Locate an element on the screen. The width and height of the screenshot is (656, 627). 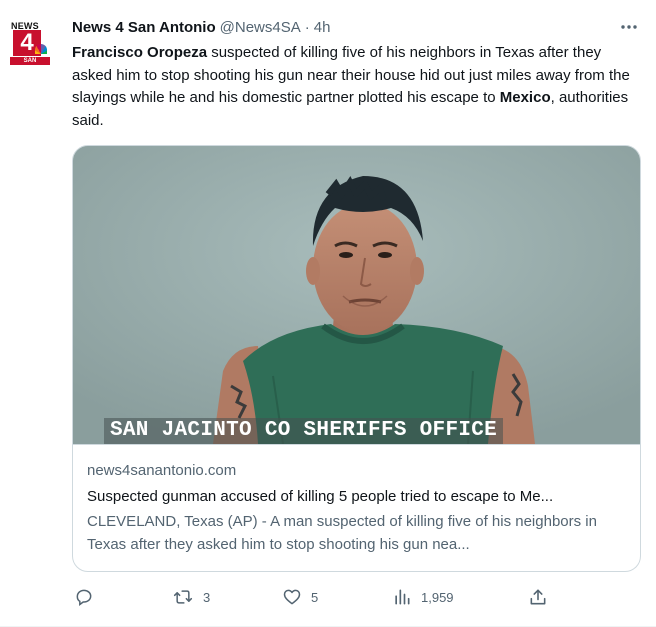
retweet-count: 3 is located at coordinates (207, 597).